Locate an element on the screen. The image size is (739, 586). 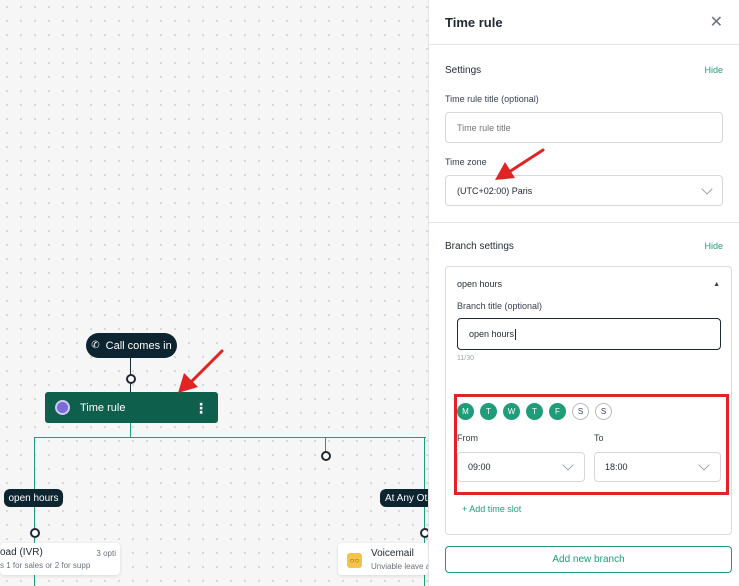
branch-title-counter: 11/30 is located at coordinates (465, 358).